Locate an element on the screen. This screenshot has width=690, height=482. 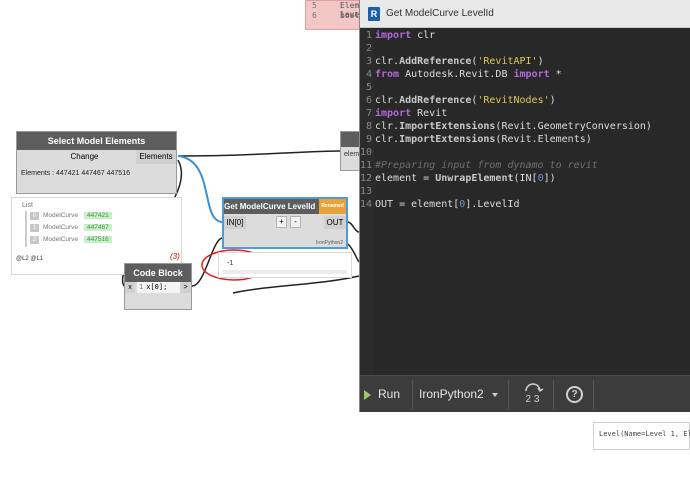
wire-gmc-out is located at coordinates (353, 227).